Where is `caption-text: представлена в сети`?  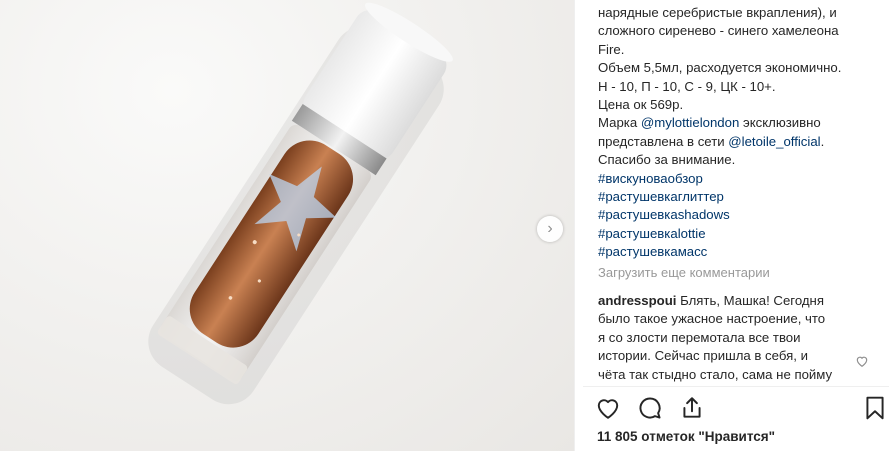 caption-text: представлена в сети is located at coordinates (663, 141).